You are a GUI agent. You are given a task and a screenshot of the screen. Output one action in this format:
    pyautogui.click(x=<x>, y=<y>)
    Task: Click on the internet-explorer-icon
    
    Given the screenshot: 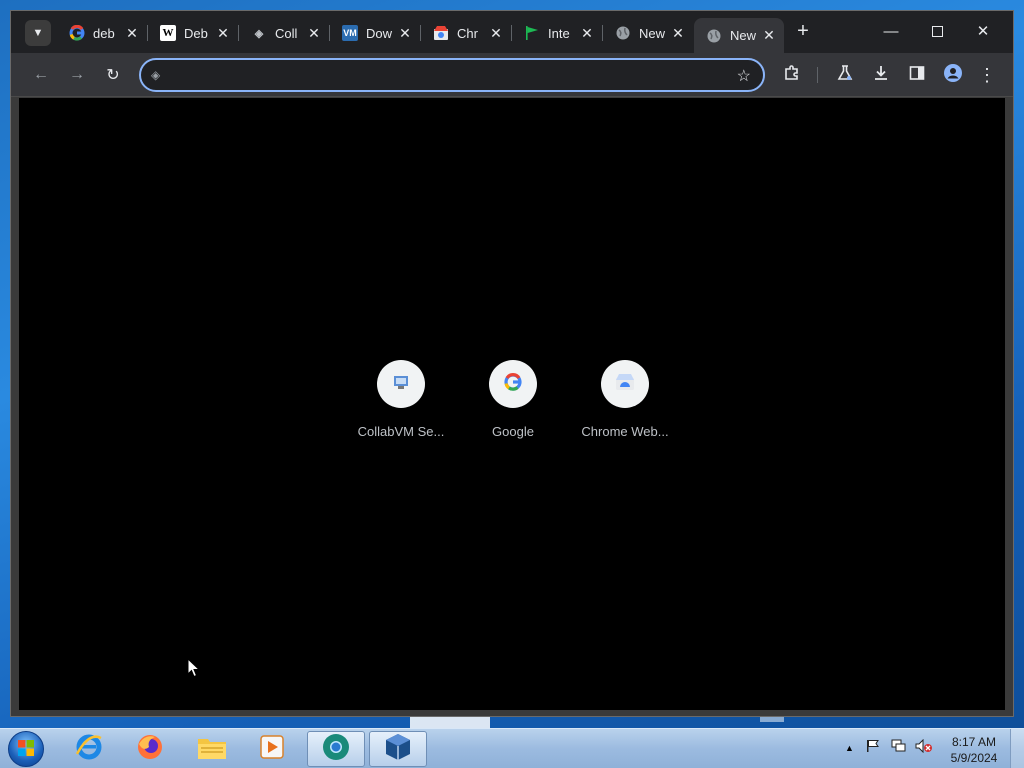 What is the action you would take?
    pyautogui.click(x=89, y=749)
    